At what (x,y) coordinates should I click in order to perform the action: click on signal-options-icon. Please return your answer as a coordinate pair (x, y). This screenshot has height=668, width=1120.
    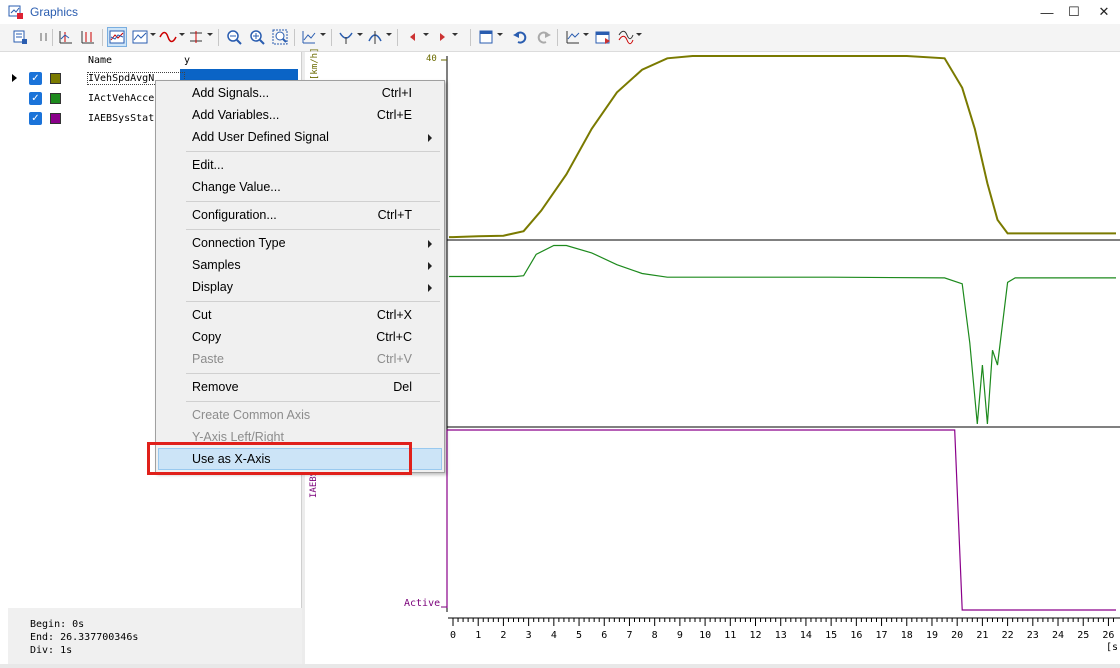
    Looking at the image, I should click on (626, 37).